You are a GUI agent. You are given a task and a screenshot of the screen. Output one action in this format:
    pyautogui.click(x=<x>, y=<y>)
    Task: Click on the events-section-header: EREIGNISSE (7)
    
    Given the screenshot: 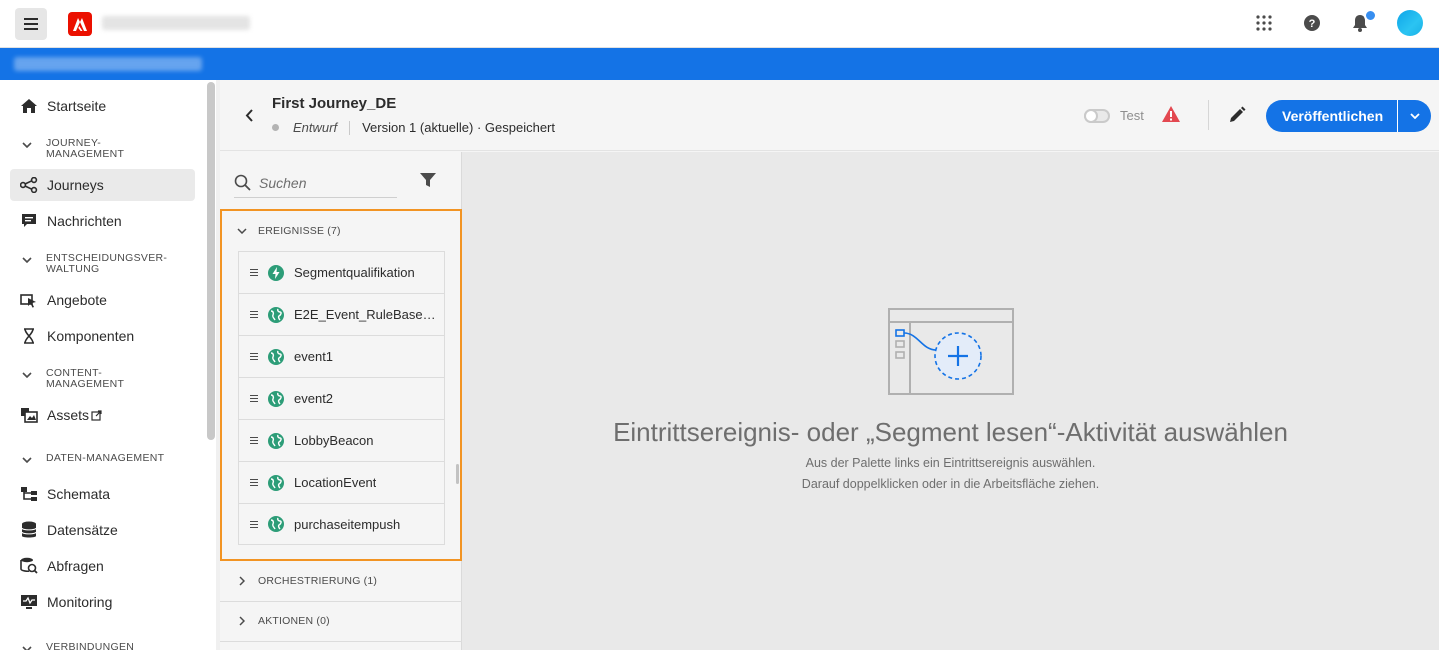 What is the action you would take?
    pyautogui.click(x=288, y=231)
    